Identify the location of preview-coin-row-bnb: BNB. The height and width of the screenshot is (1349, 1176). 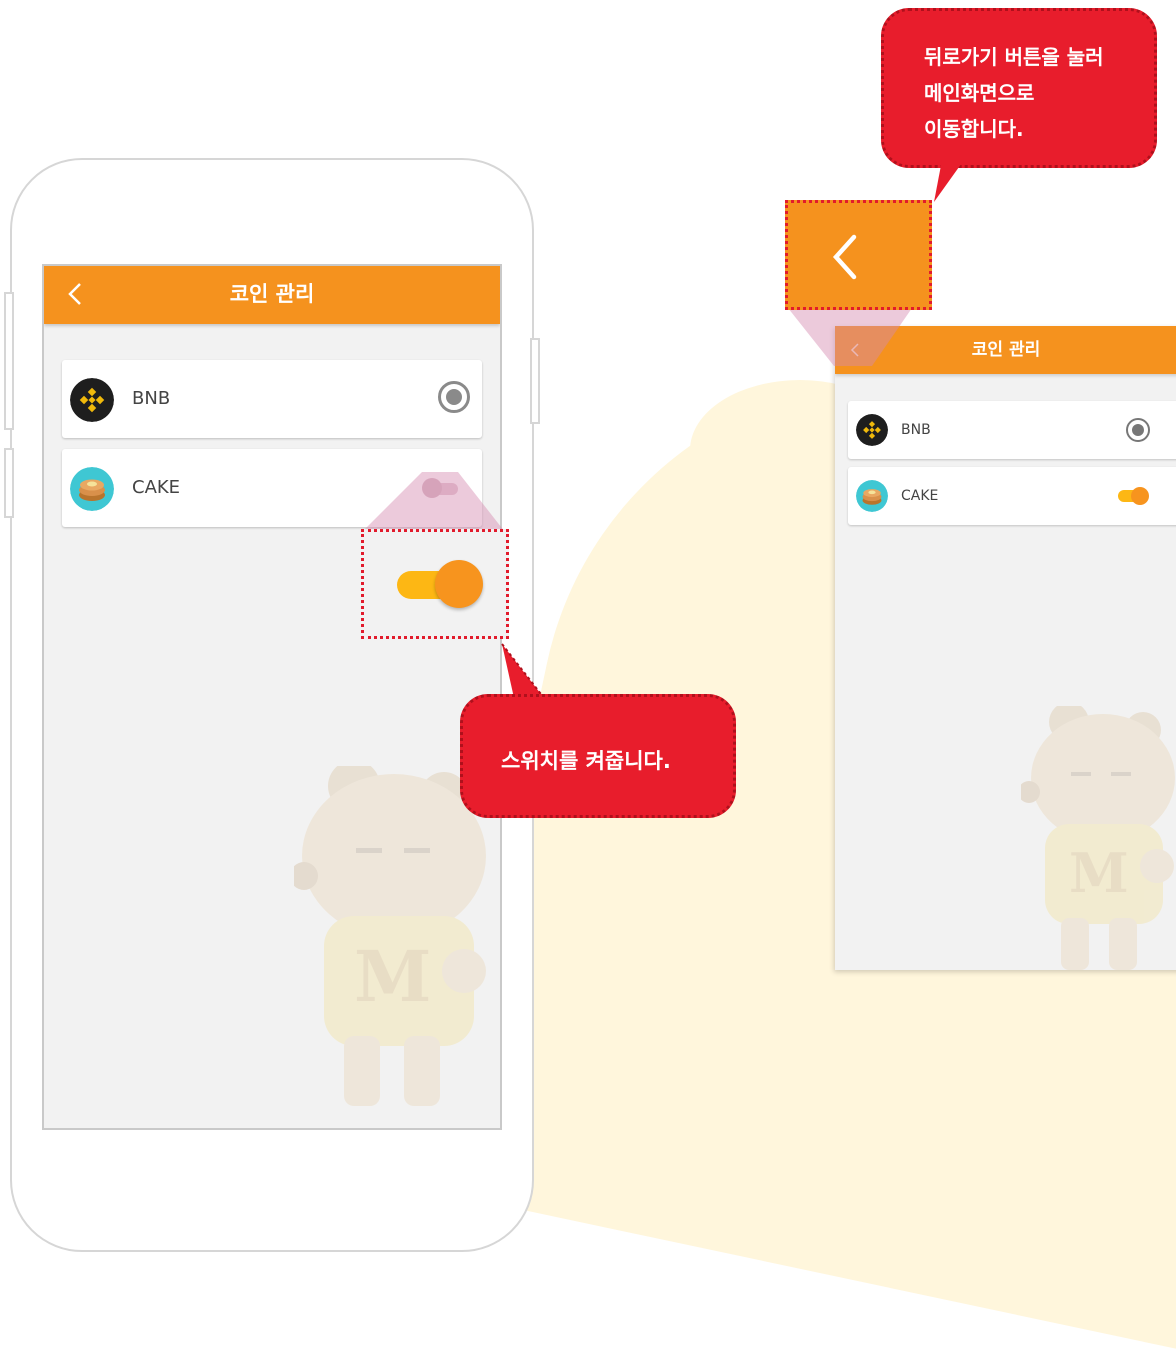
(1012, 430).